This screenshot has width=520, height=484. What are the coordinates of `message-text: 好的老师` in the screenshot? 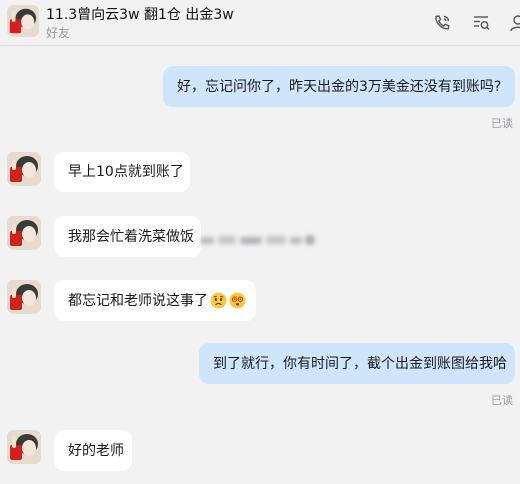 It's located at (96, 450).